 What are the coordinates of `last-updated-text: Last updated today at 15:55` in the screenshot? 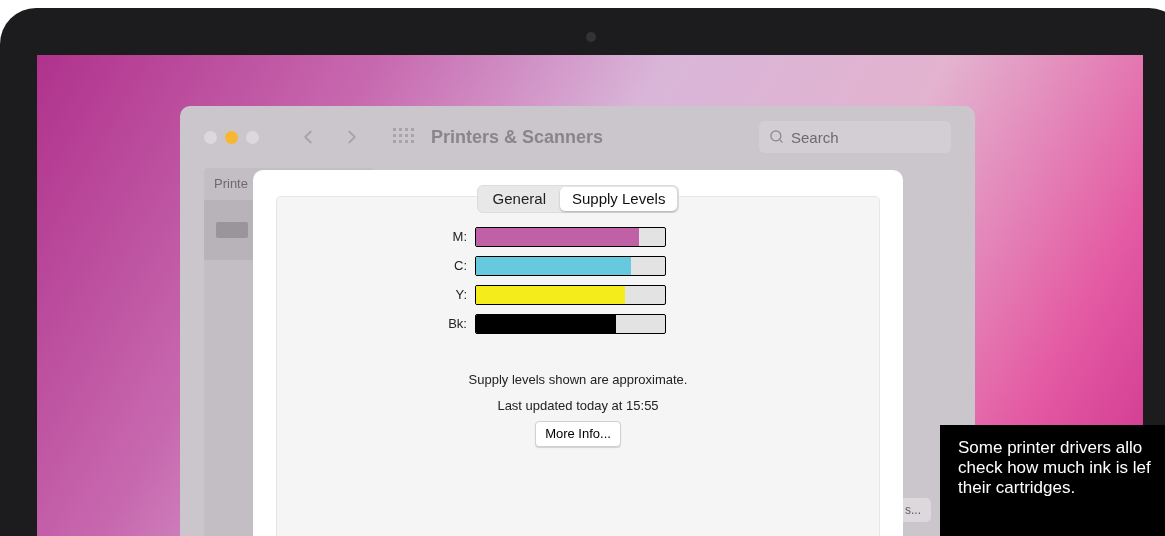 It's located at (578, 405).